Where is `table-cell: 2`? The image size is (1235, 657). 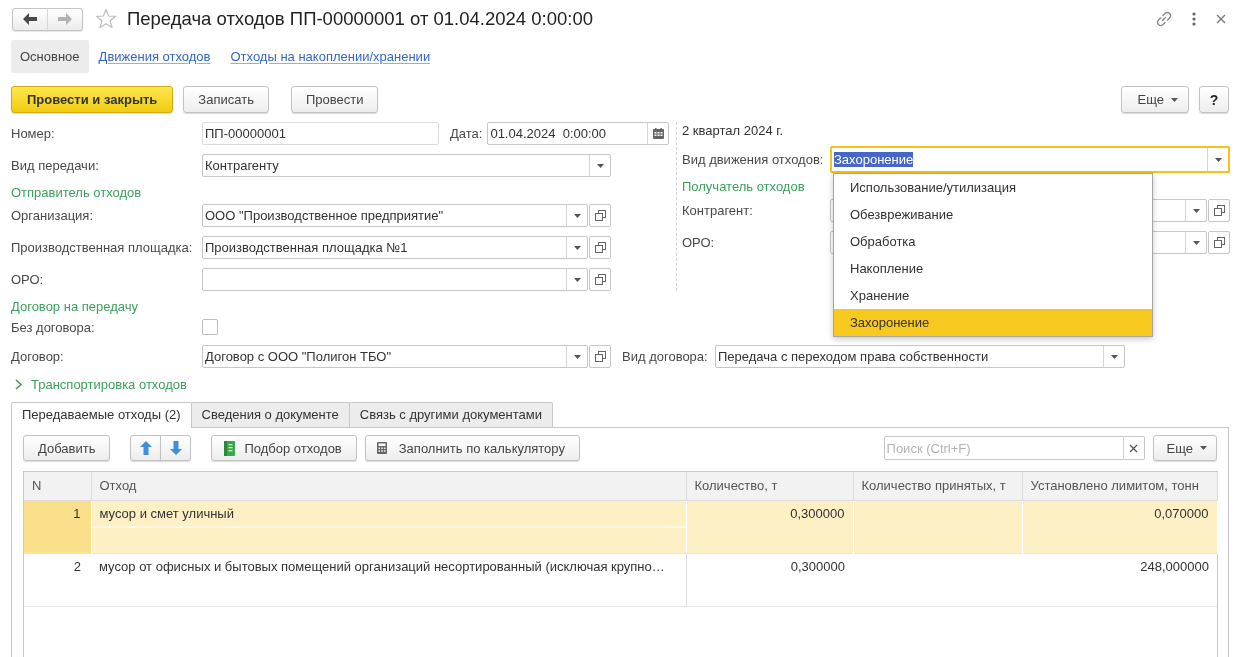 table-cell: 2 is located at coordinates (57, 579).